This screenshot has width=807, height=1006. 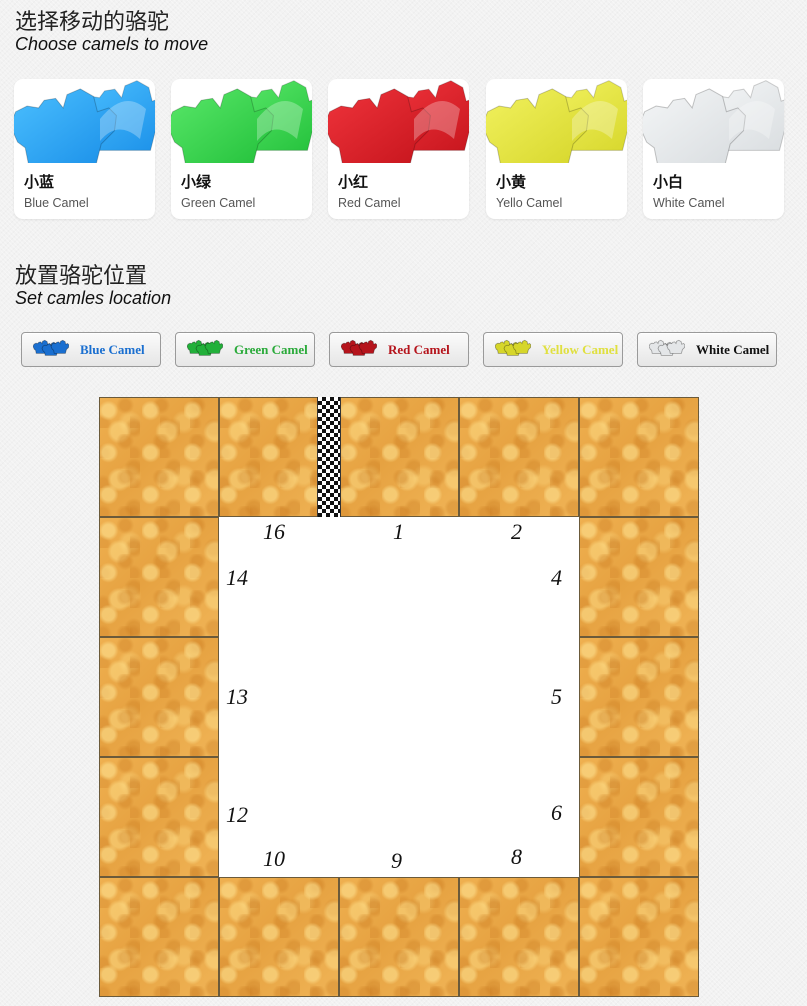 I want to click on place-button-label: Blue Camel, so click(x=112, y=349).